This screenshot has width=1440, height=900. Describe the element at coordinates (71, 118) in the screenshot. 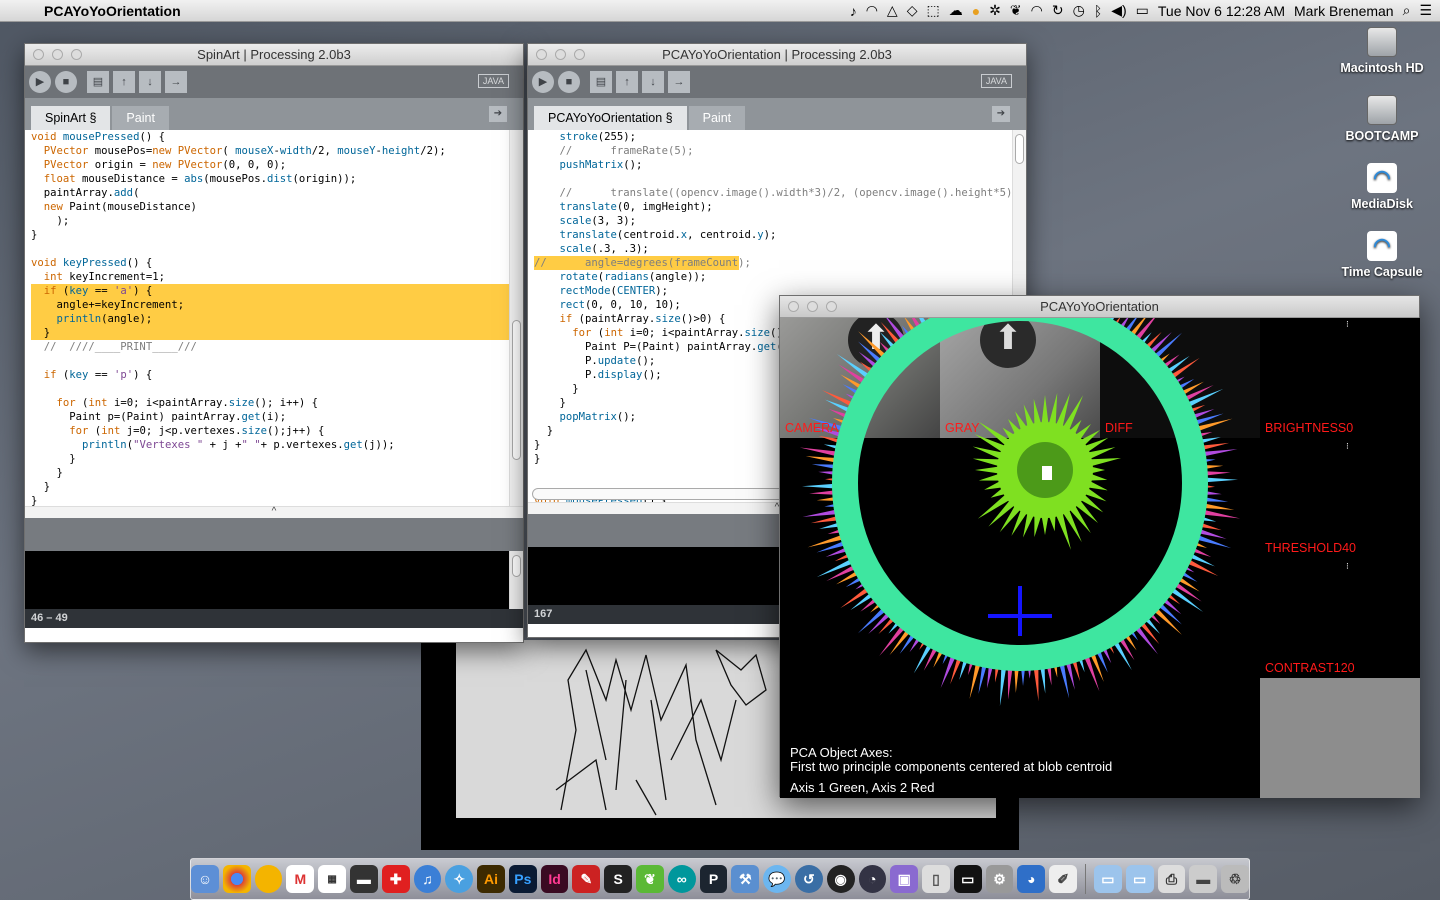

I see `tab-spinart: SpinArt §` at that location.